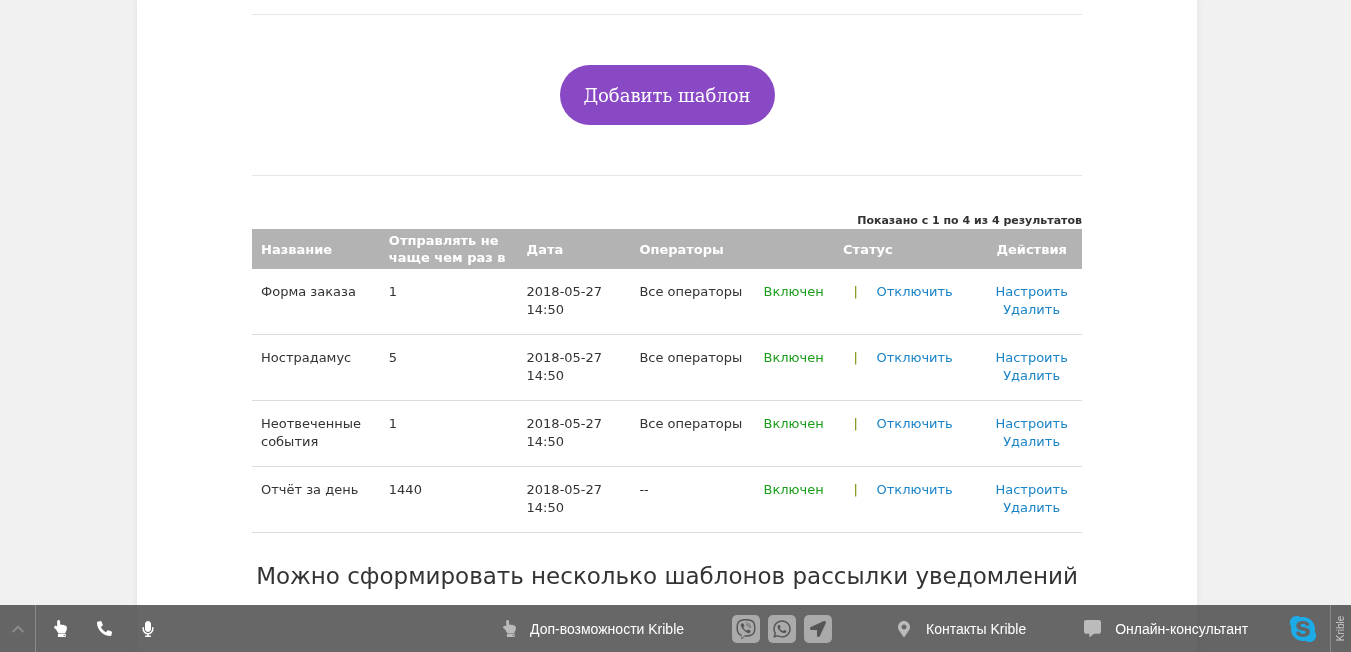  I want to click on column-header: Отправлять не чаще чем раз в, so click(448, 249).